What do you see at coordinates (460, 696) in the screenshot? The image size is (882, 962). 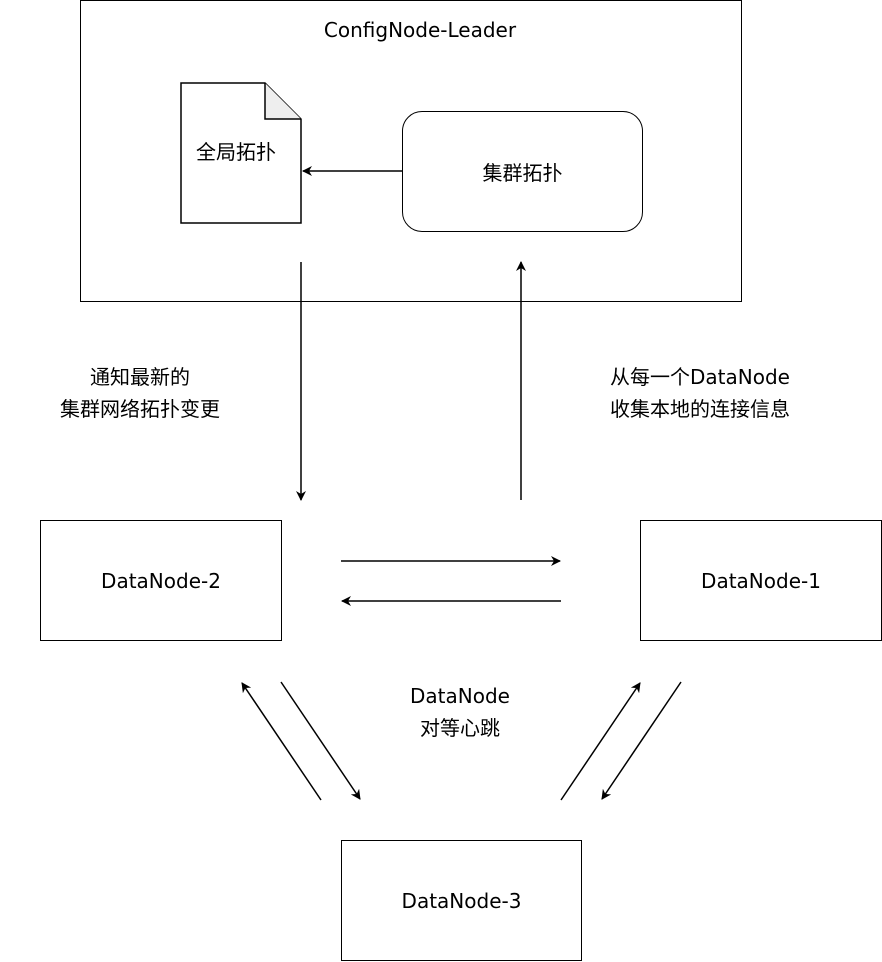 I see `heartbeat-label-line1: DataNode` at bounding box center [460, 696].